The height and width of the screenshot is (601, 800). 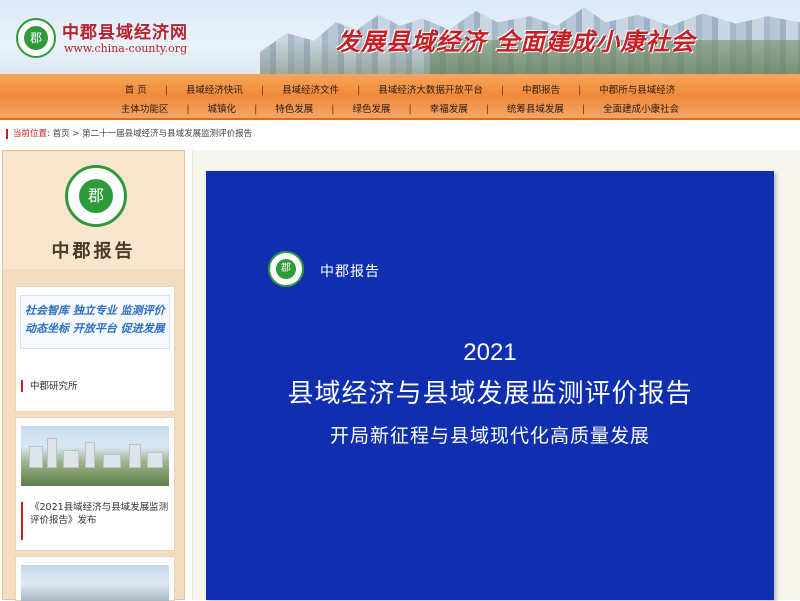 What do you see at coordinates (535, 108) in the screenshot?
I see `nav-item-coordinated: 统筹县域发展` at bounding box center [535, 108].